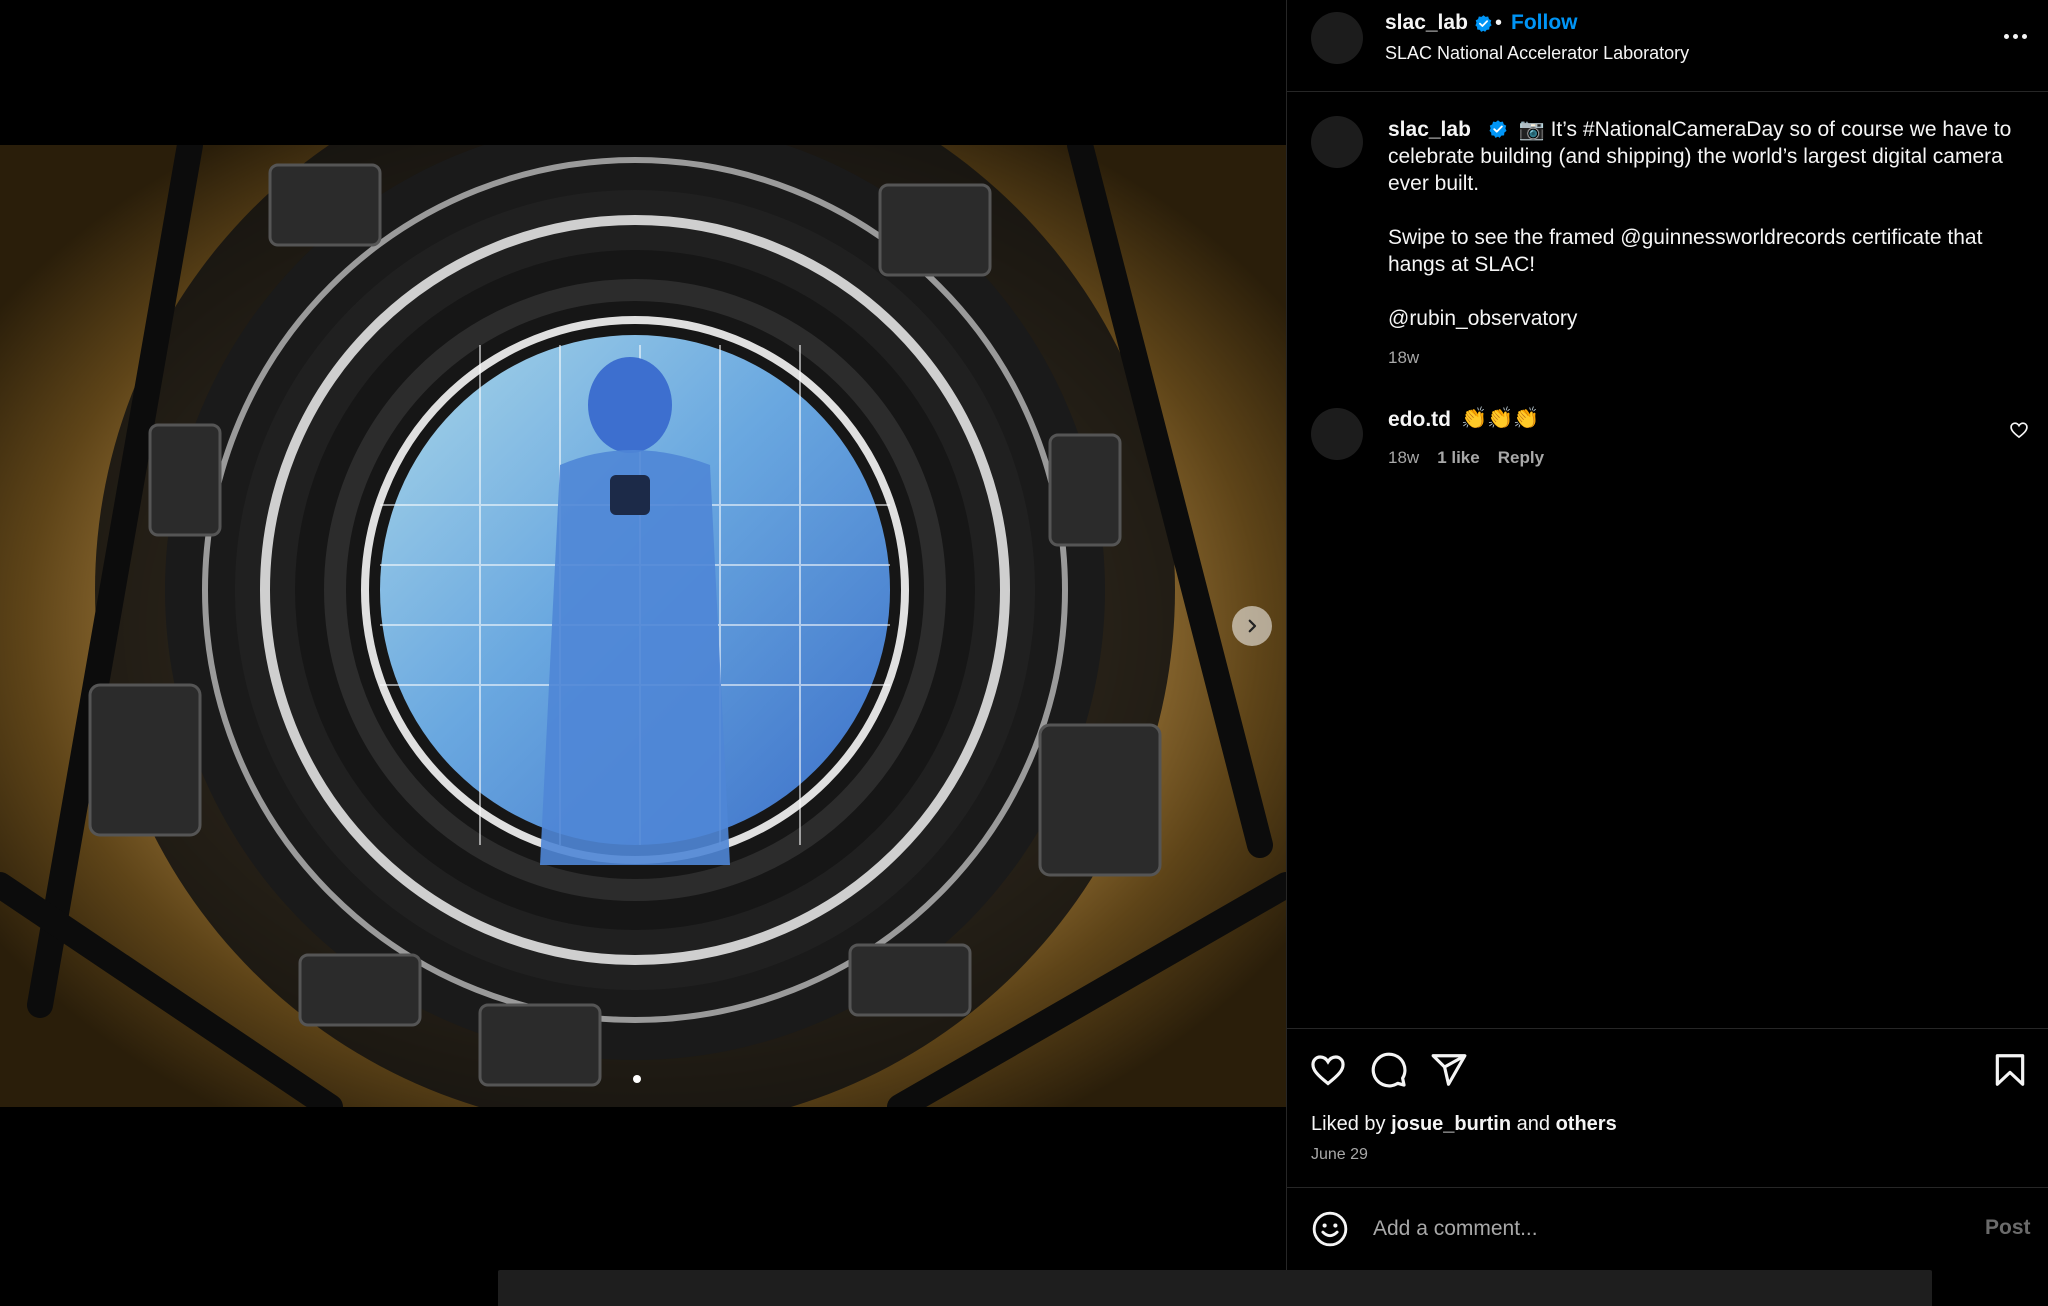 This screenshot has width=2048, height=1306. What do you see at coordinates (637, 1079) in the screenshot?
I see `carousel-indicator` at bounding box center [637, 1079].